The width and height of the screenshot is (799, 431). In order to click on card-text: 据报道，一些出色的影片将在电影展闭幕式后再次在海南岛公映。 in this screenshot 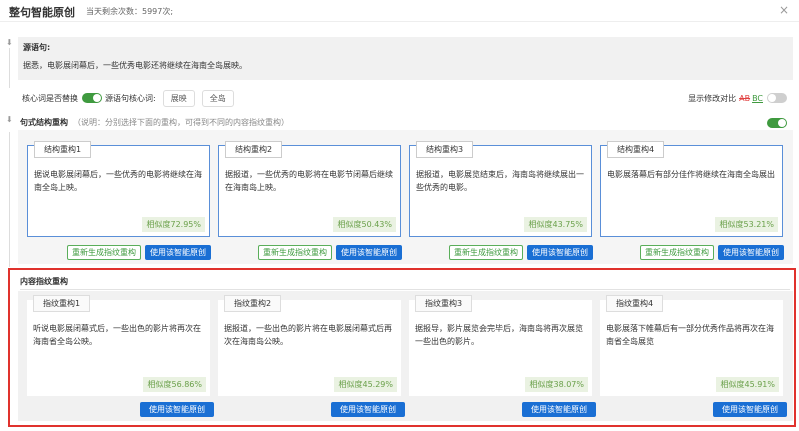, I will do `click(308, 335)`.